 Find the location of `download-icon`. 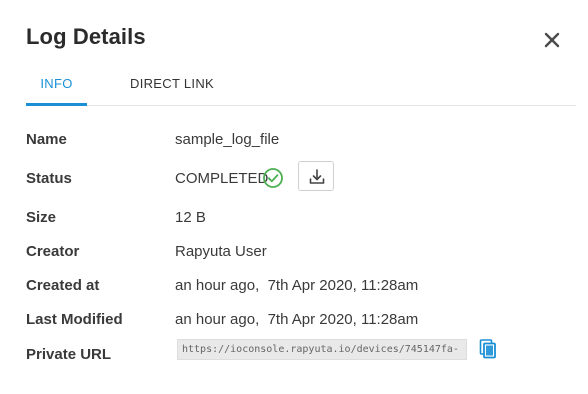

download-icon is located at coordinates (317, 176).